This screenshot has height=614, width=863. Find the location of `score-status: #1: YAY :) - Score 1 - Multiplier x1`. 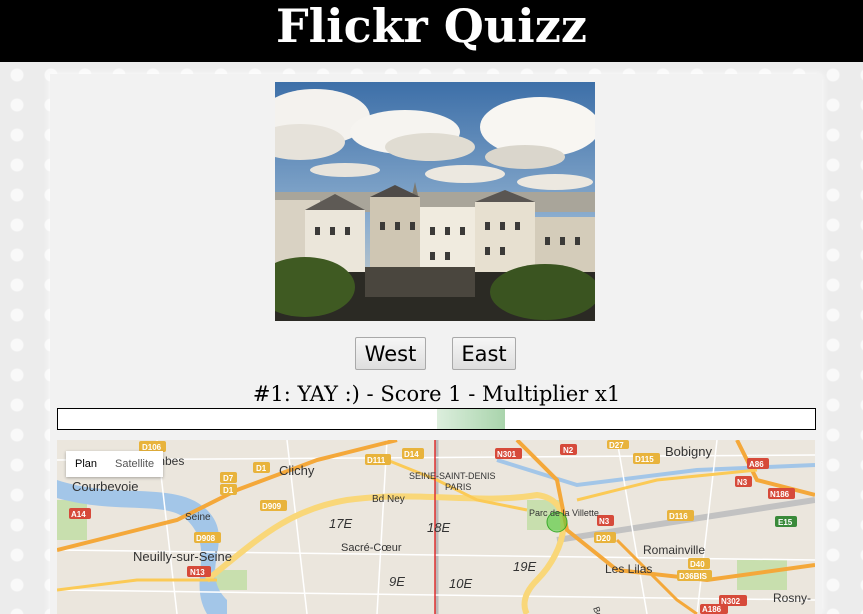

score-status: #1: YAY :) - Score 1 - Multiplier x1 is located at coordinates (436, 394).